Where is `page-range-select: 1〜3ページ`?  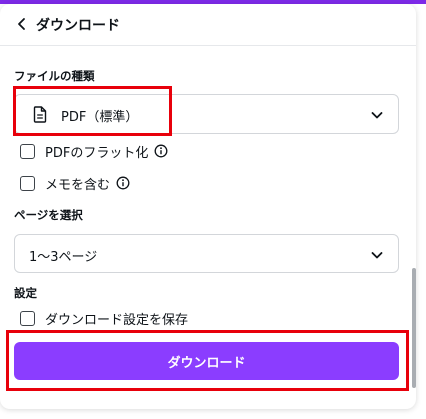 page-range-select: 1〜3ページ is located at coordinates (206, 253).